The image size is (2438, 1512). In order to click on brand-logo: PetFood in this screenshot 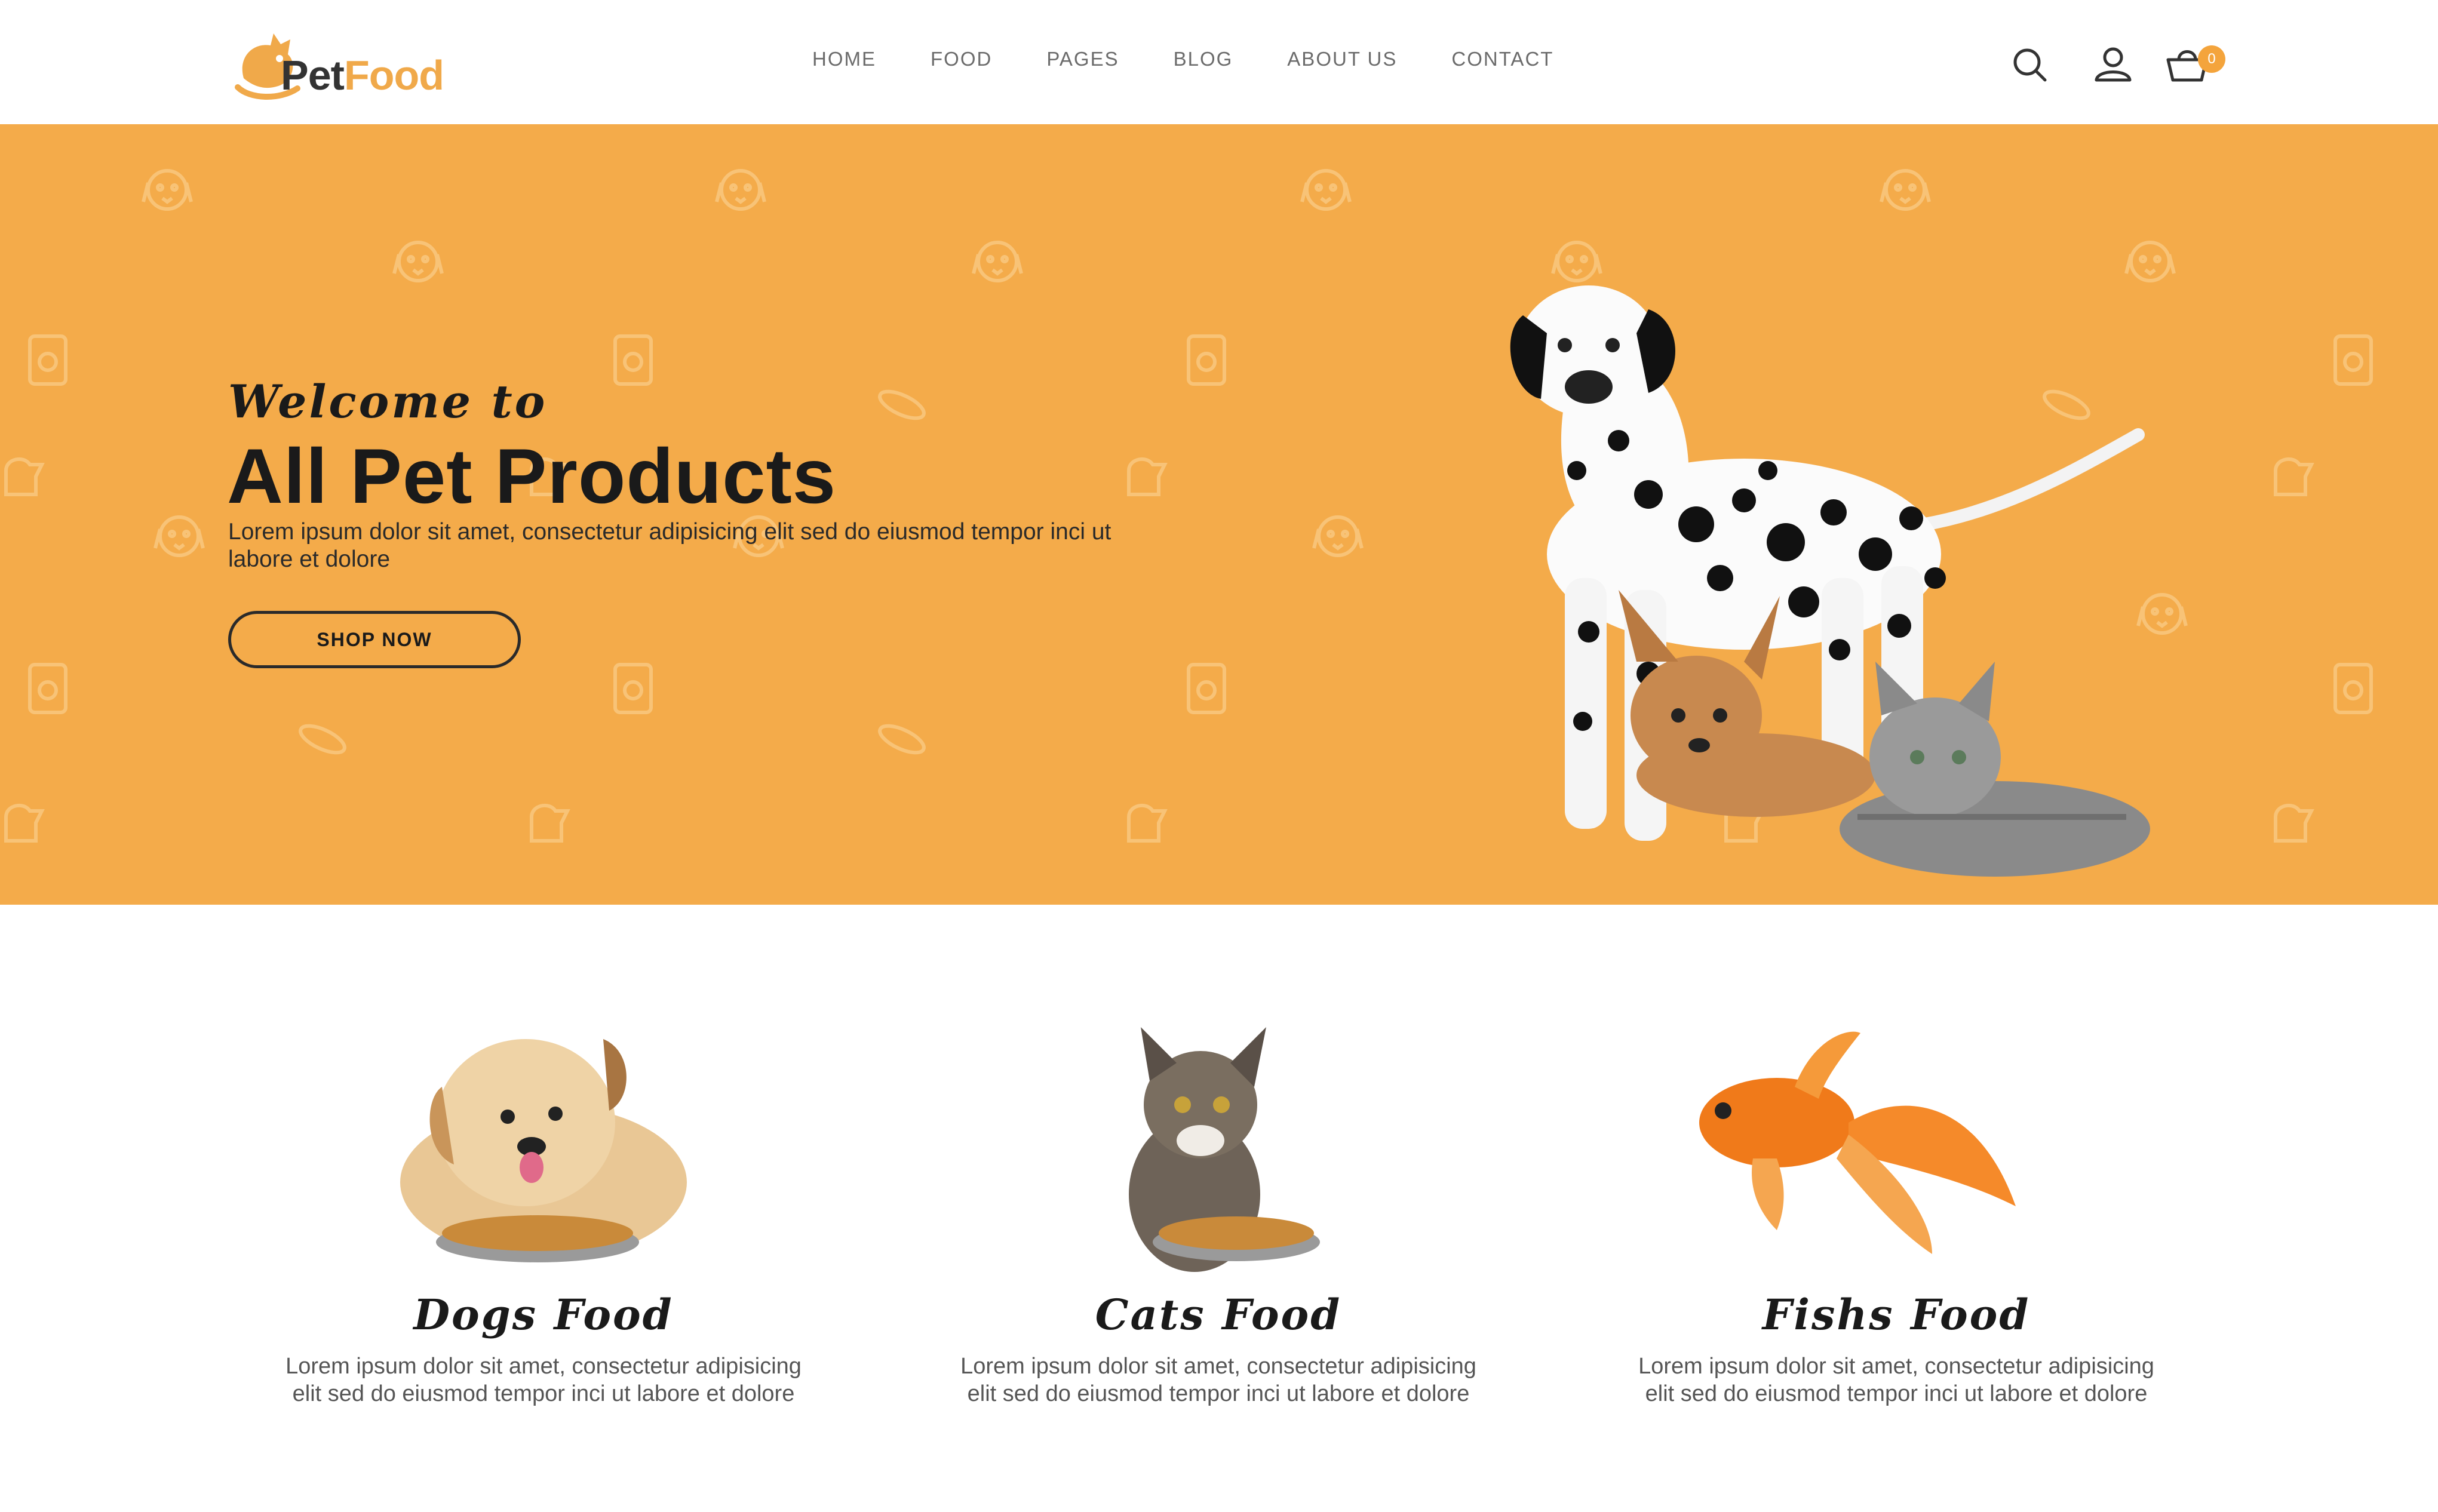, I will do `click(363, 63)`.